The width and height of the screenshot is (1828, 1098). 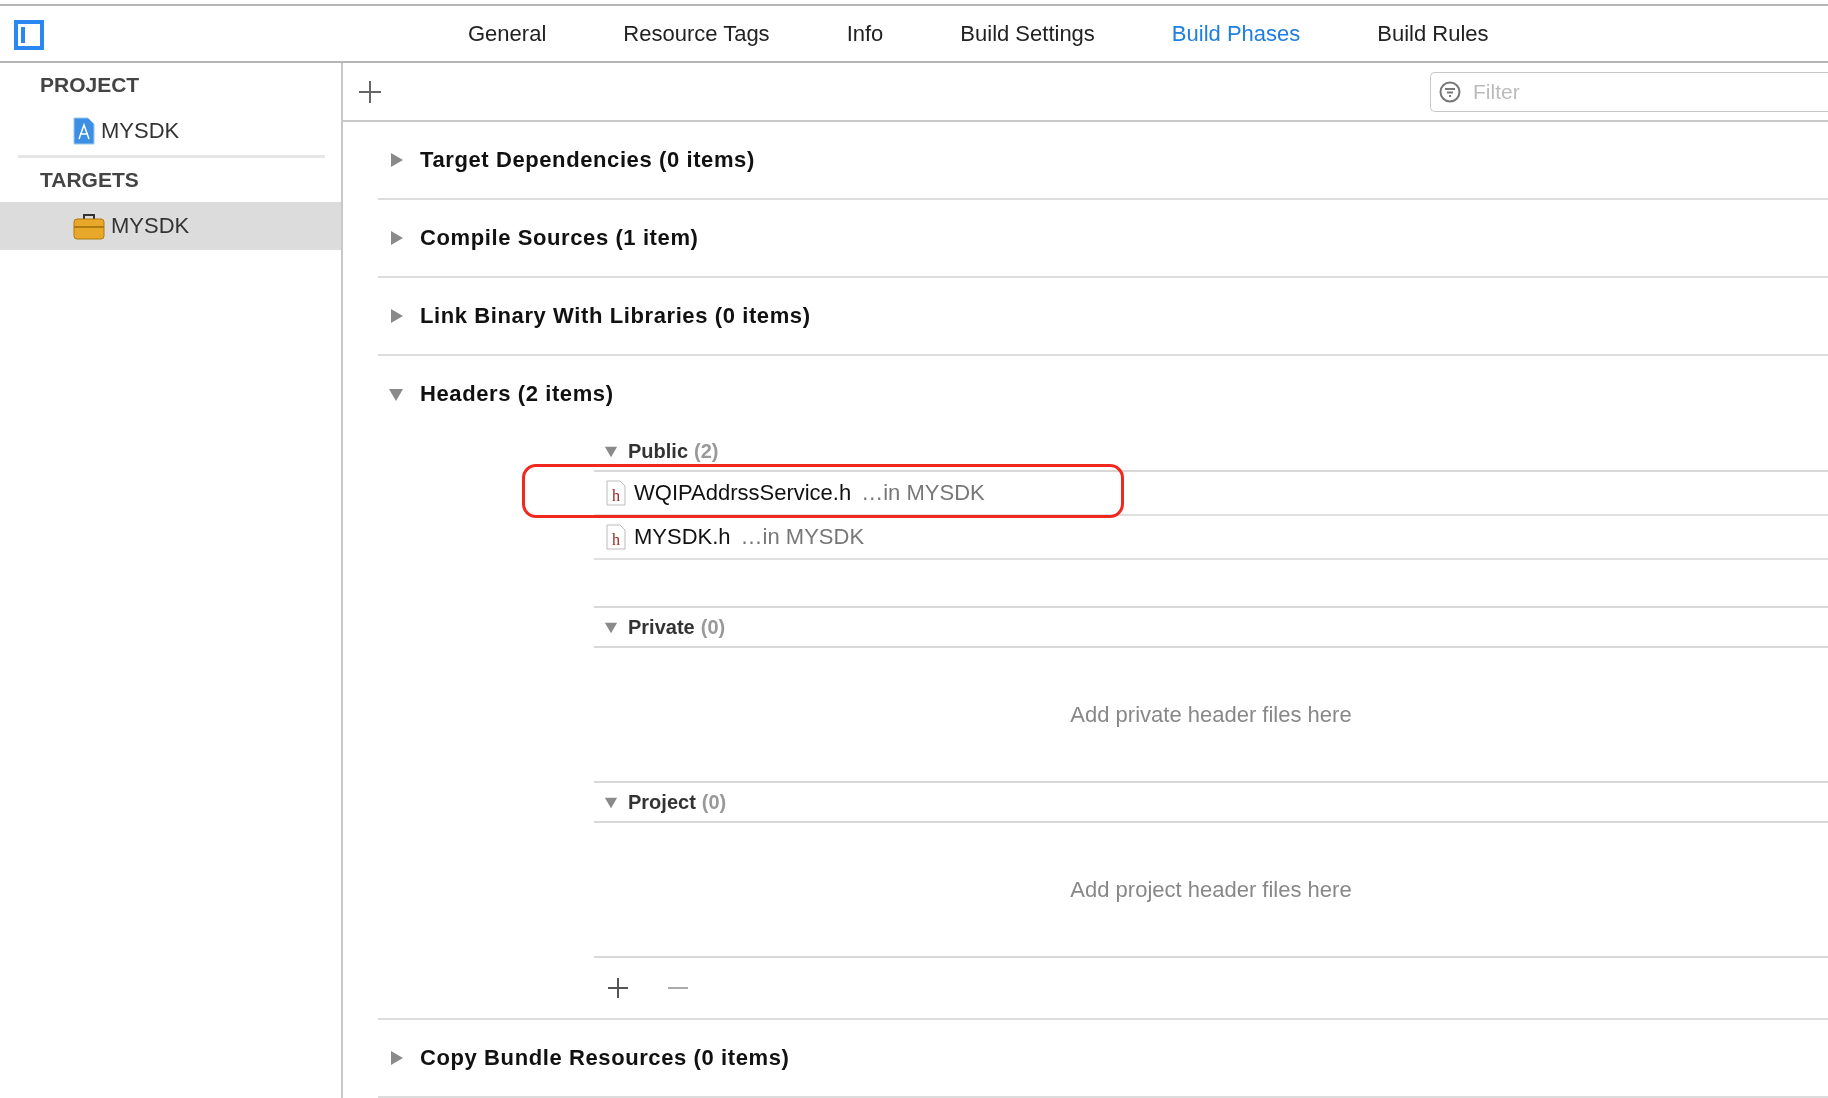 What do you see at coordinates (84, 131) in the screenshot?
I see `project-file-icon` at bounding box center [84, 131].